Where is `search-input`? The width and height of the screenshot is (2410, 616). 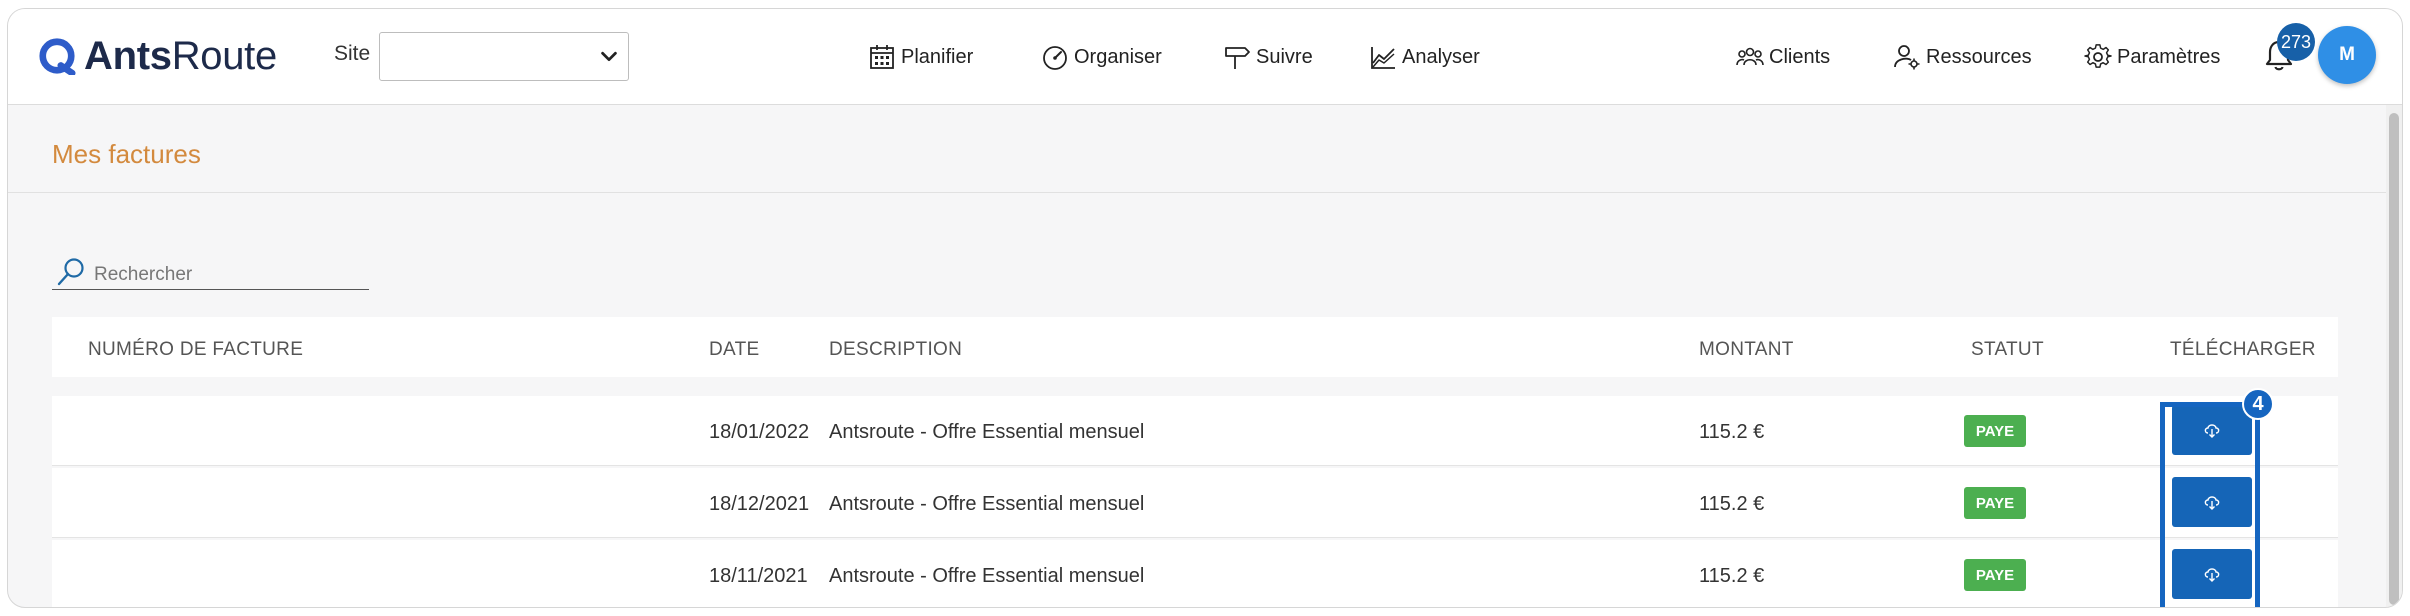 search-input is located at coordinates (229, 275).